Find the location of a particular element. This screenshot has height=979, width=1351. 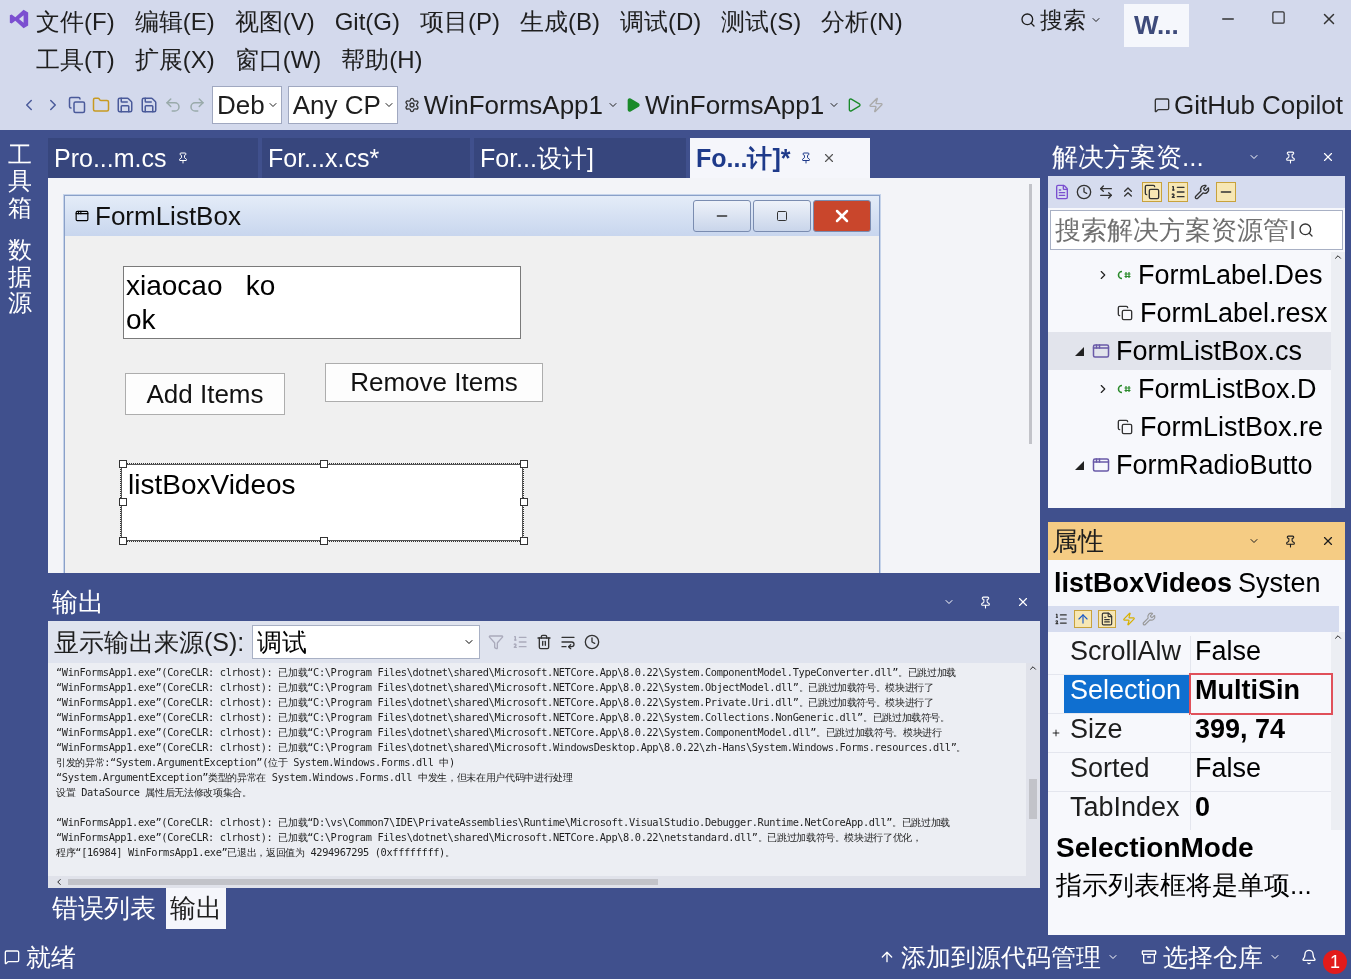

notification-icon is located at coordinates (1309, 957).